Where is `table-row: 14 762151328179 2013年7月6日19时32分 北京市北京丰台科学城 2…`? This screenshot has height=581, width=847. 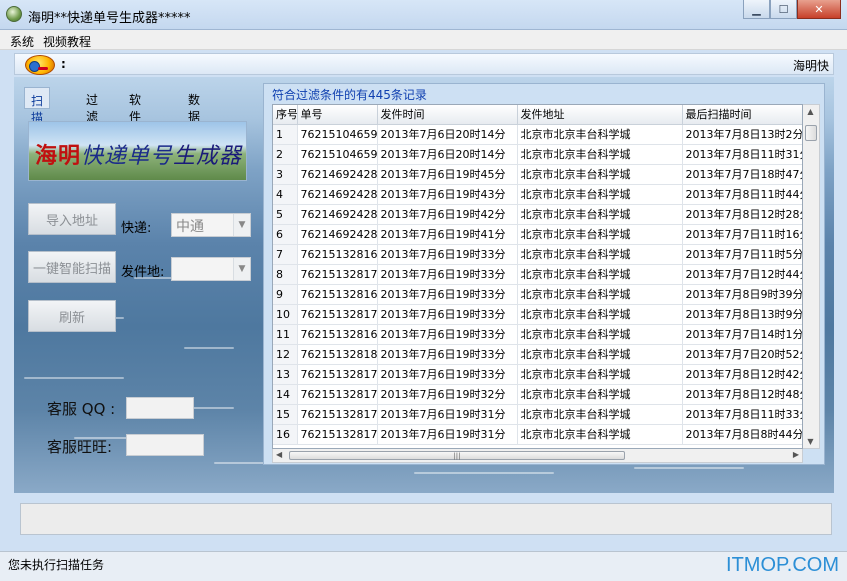
table-row: 14 762151328179 2013年7月6日19时32分 北京市北京丰台科学城 2… is located at coordinates (537, 394).